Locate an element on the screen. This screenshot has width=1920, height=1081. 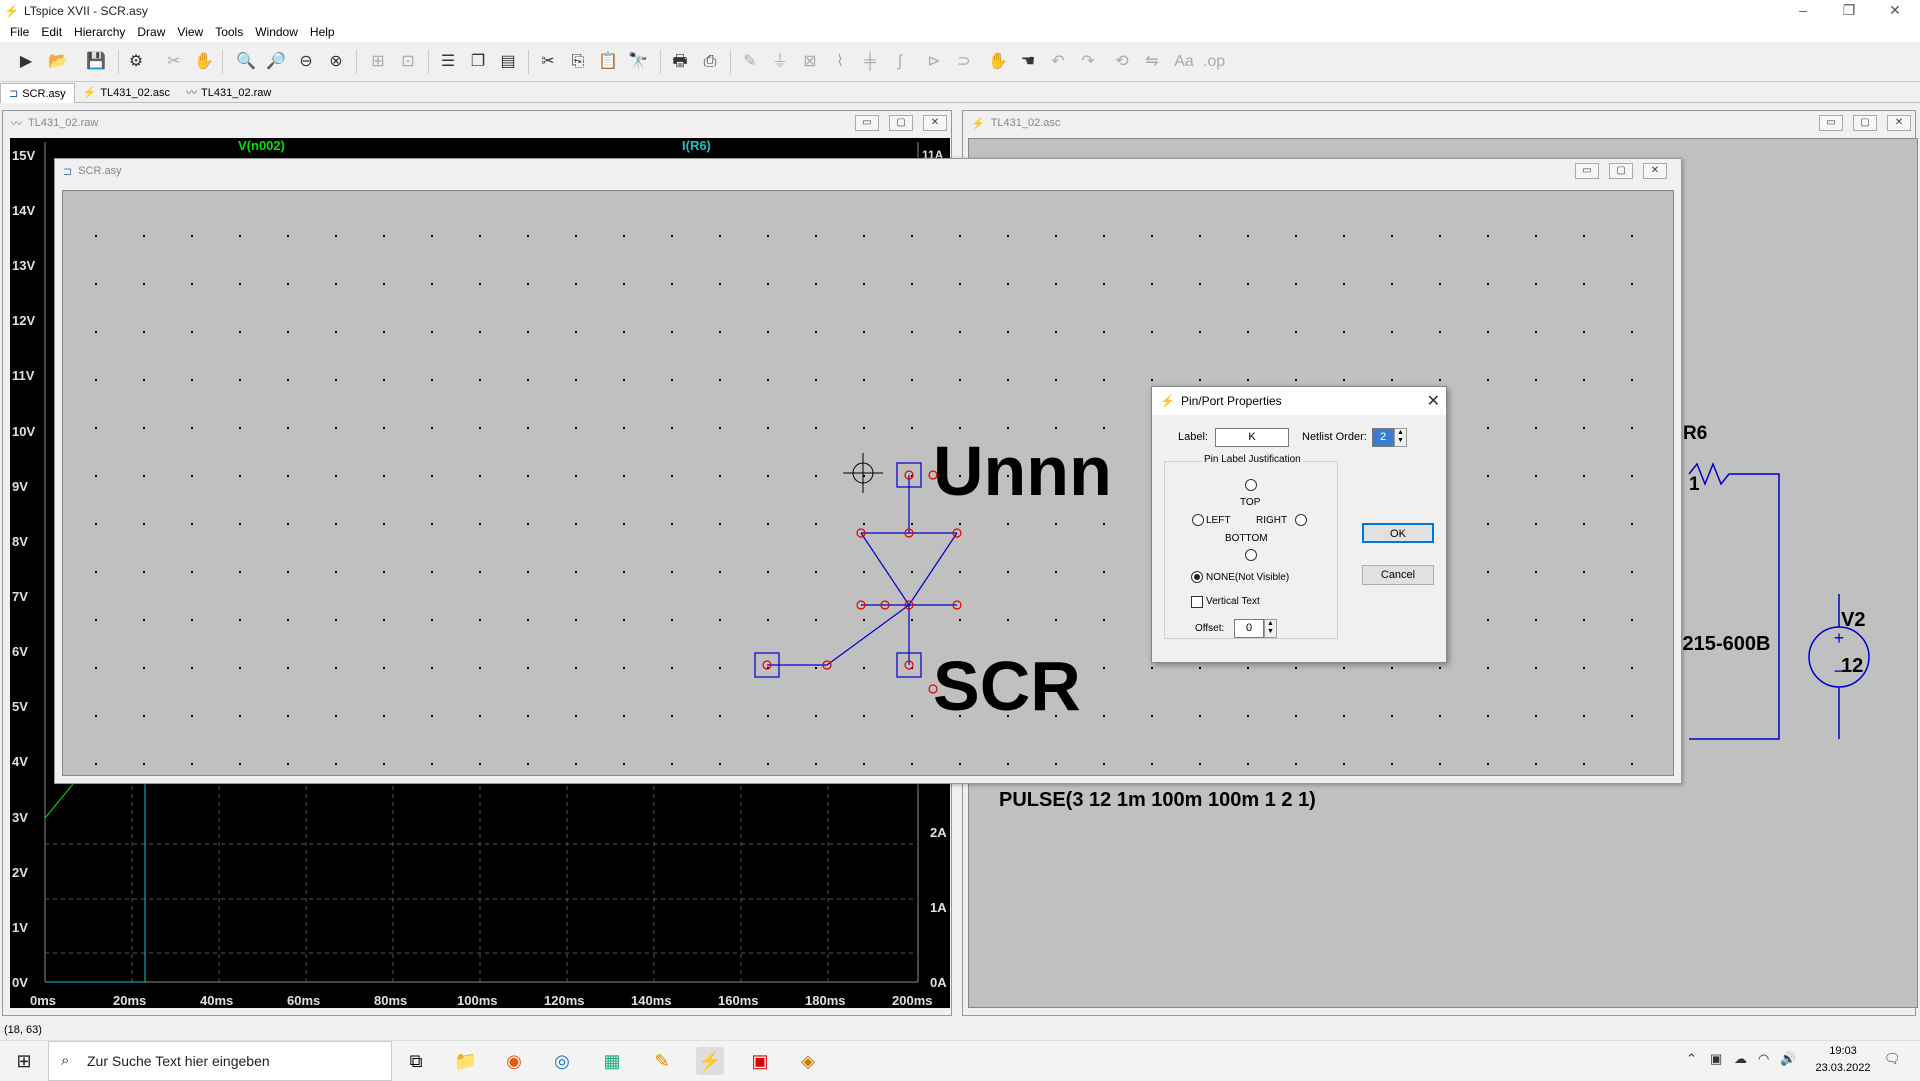
clock-date: 23.03.2022 is located at coordinates (1843, 1068).